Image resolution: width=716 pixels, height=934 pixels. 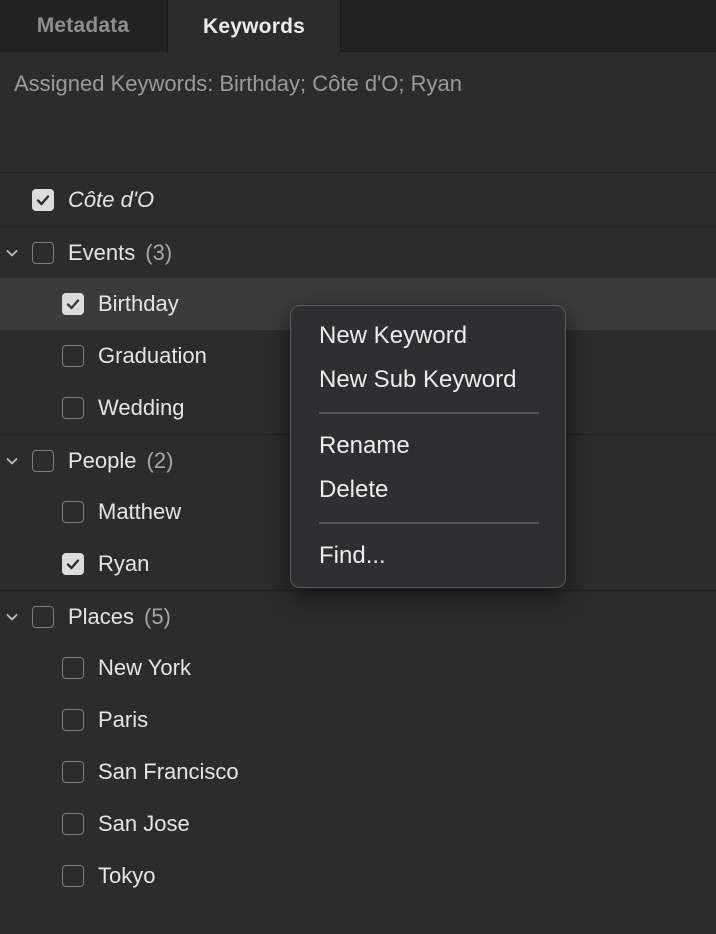 What do you see at coordinates (111, 199) in the screenshot?
I see `keyword-label: Côte d'O` at bounding box center [111, 199].